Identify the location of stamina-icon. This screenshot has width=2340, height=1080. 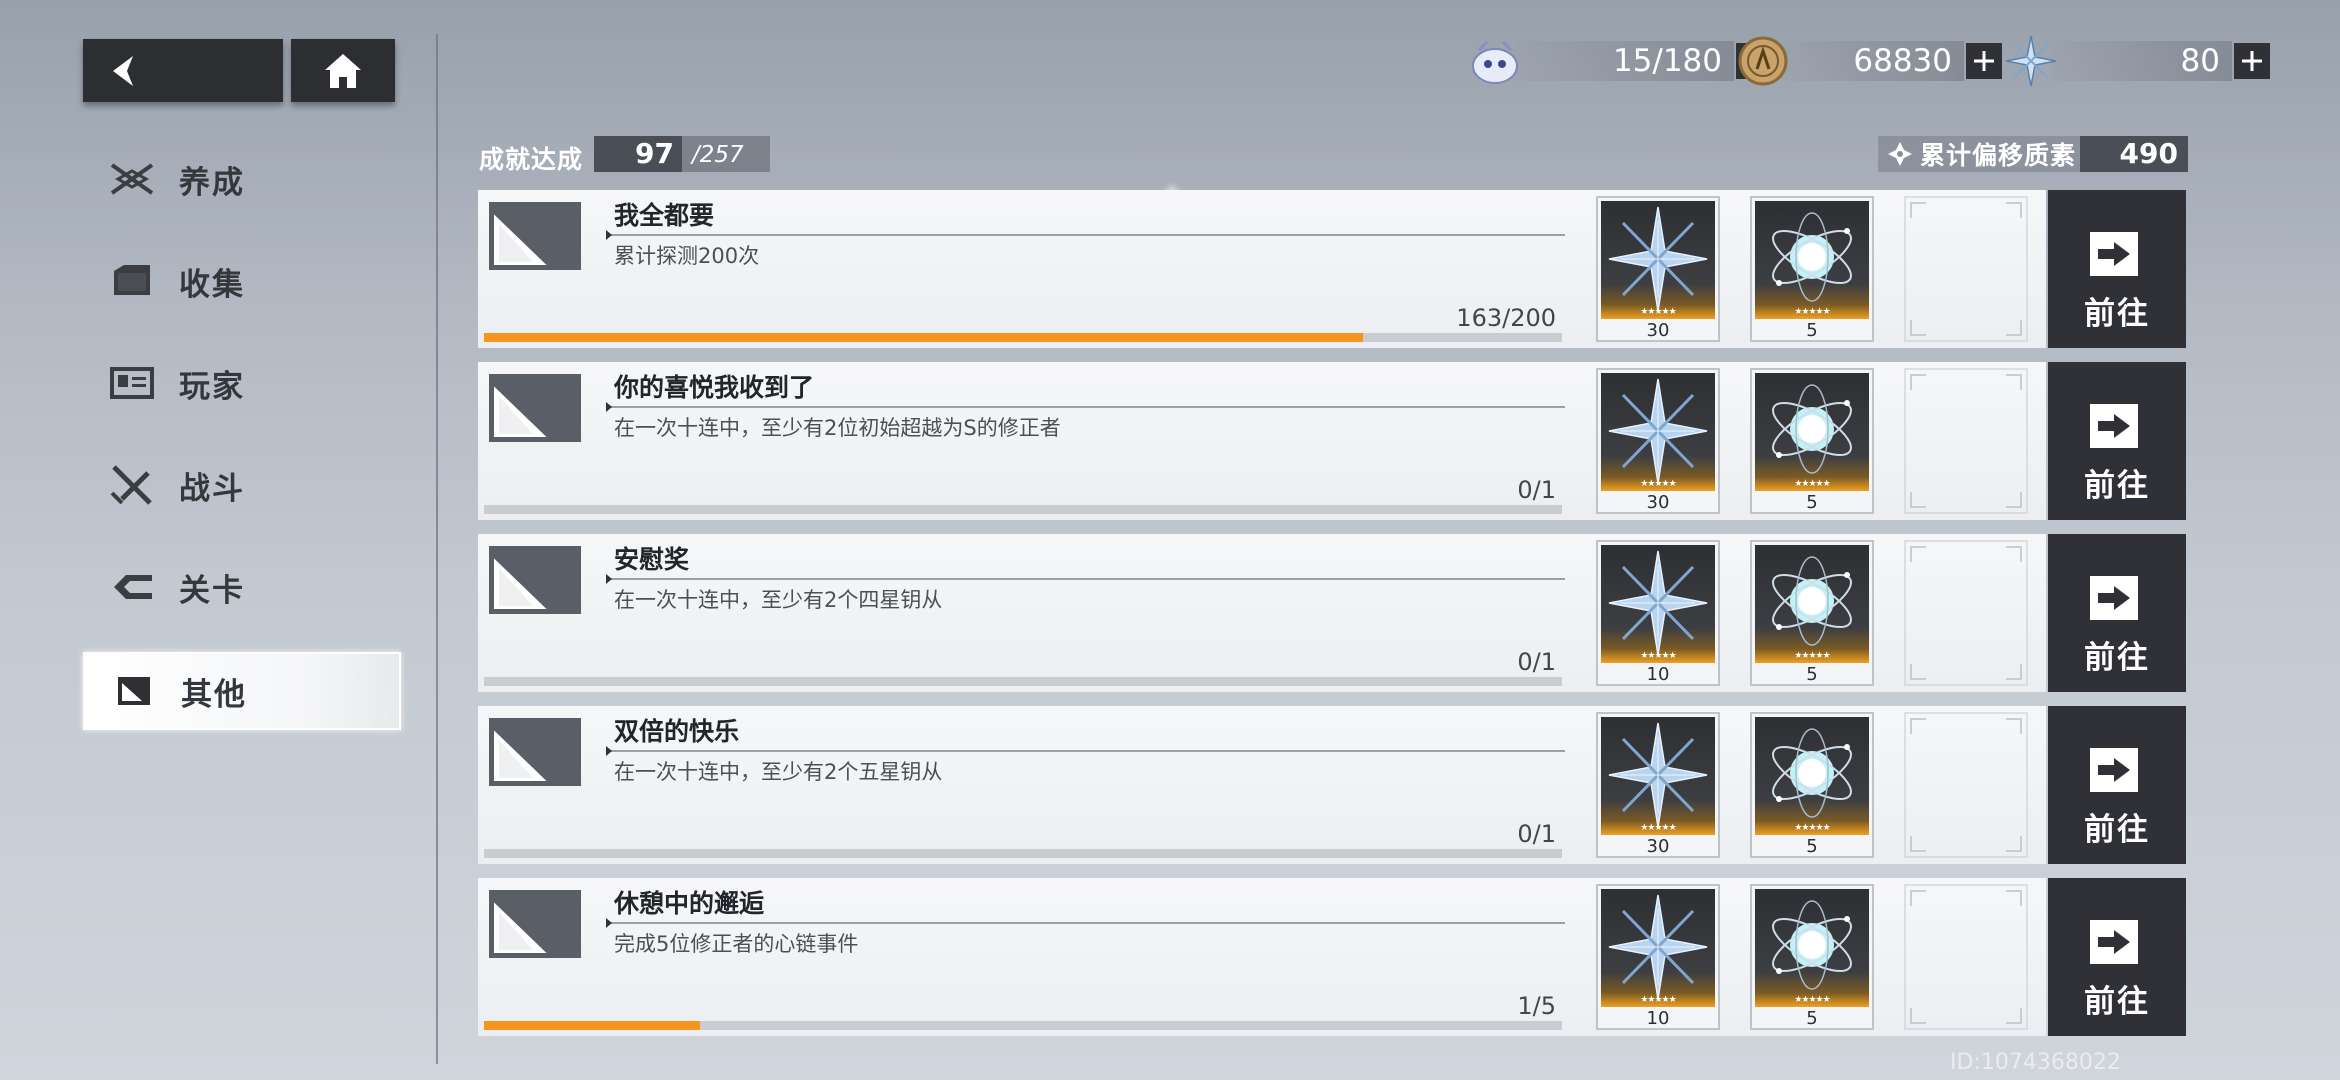
(1495, 61).